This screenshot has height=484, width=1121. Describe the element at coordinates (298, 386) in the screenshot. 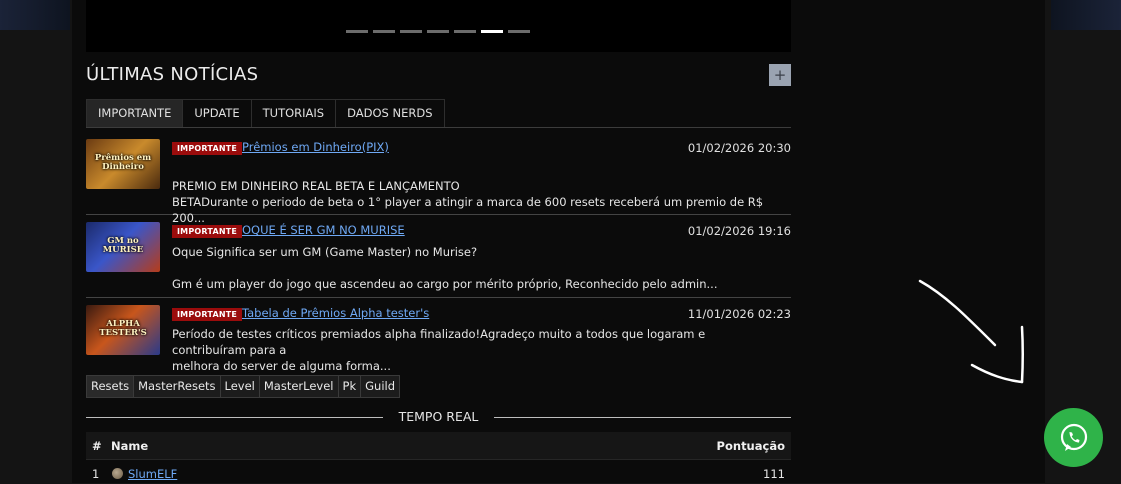

I see `tab-master-level: MasterLevel` at that location.